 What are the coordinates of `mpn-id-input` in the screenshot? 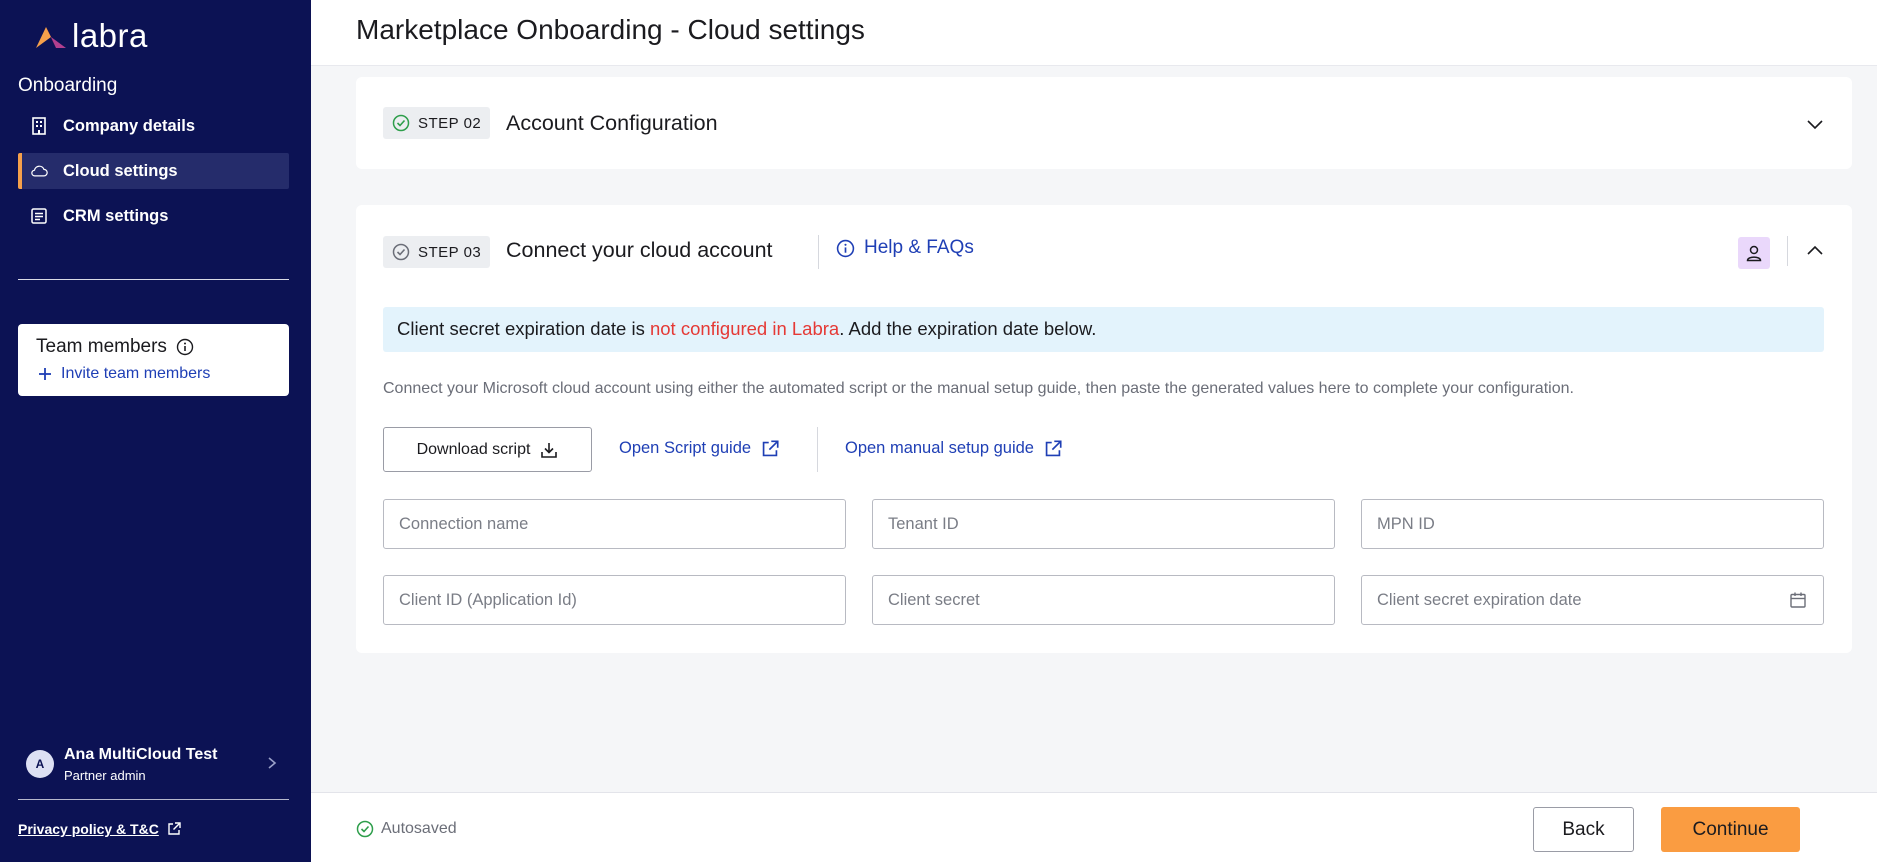 It's located at (1592, 524).